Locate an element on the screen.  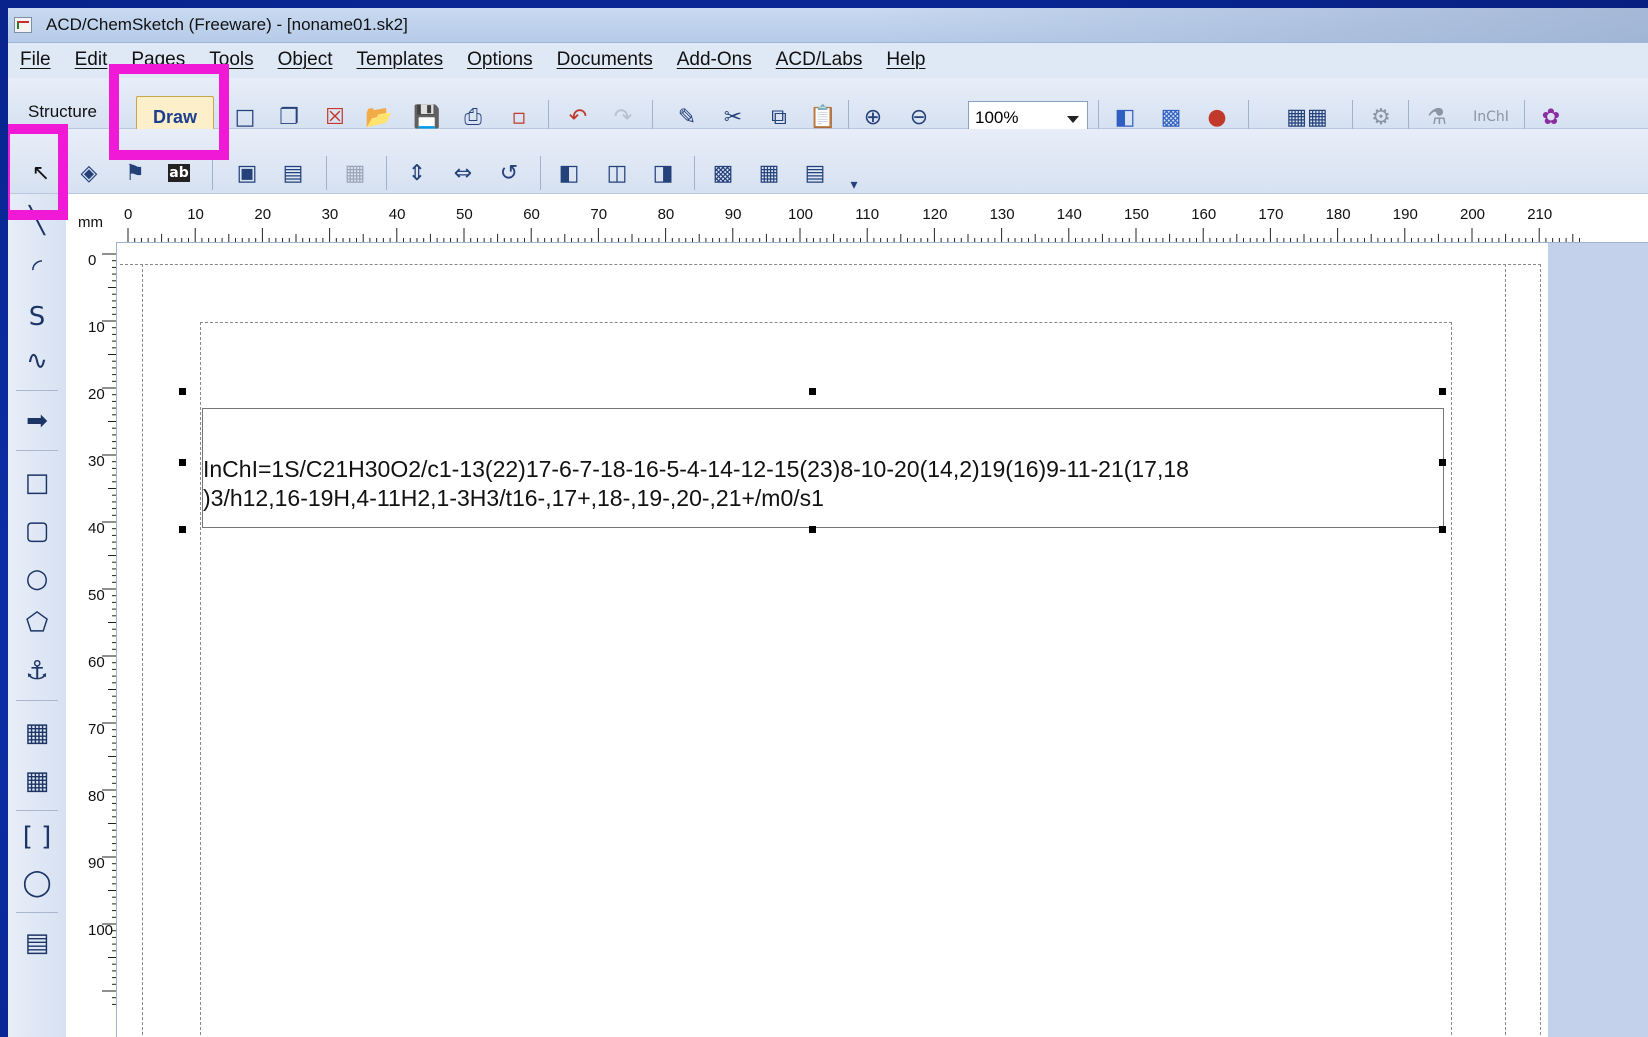
arrow-tool-icon: ➡ is located at coordinates (37, 421).